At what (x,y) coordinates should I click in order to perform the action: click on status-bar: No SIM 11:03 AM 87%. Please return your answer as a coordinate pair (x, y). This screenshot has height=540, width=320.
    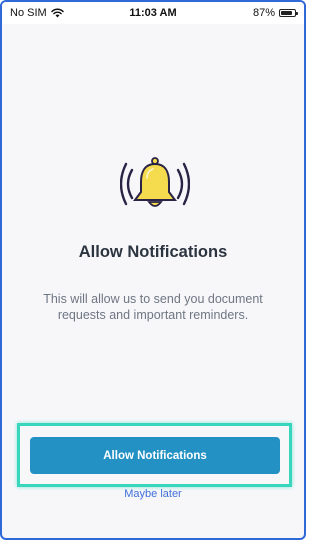
    Looking at the image, I should click on (153, 13).